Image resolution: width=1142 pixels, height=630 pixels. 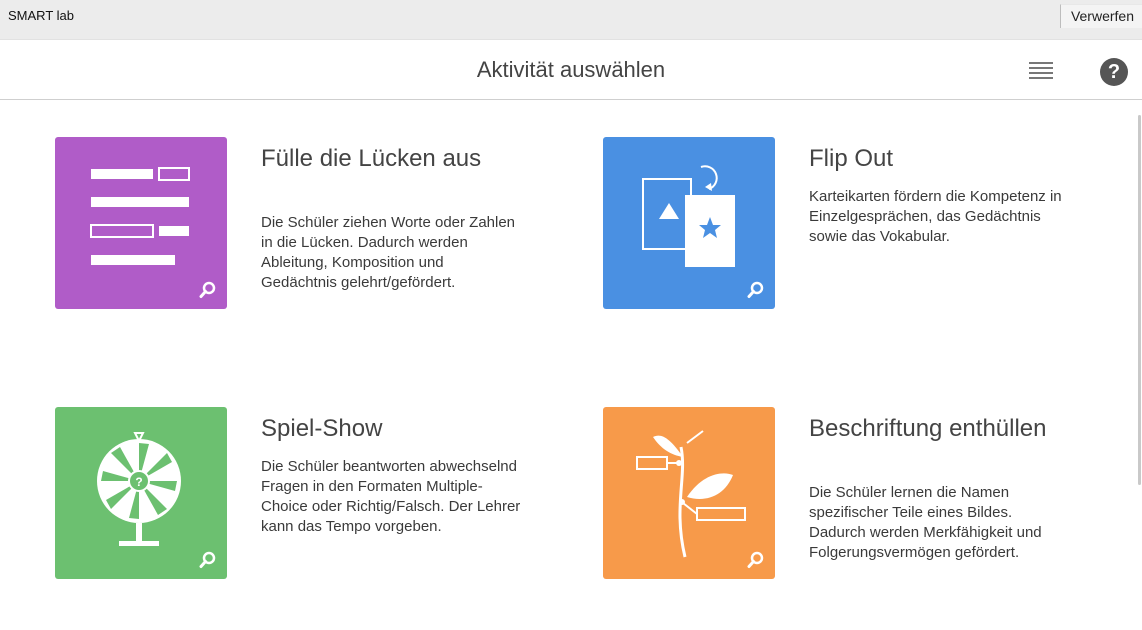 What do you see at coordinates (689, 223) in the screenshot?
I see `flashcards-tile` at bounding box center [689, 223].